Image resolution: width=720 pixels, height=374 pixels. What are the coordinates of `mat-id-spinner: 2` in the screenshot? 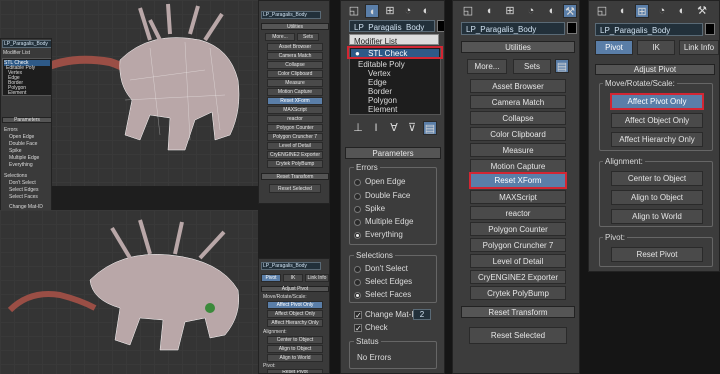 It's located at (422, 314).